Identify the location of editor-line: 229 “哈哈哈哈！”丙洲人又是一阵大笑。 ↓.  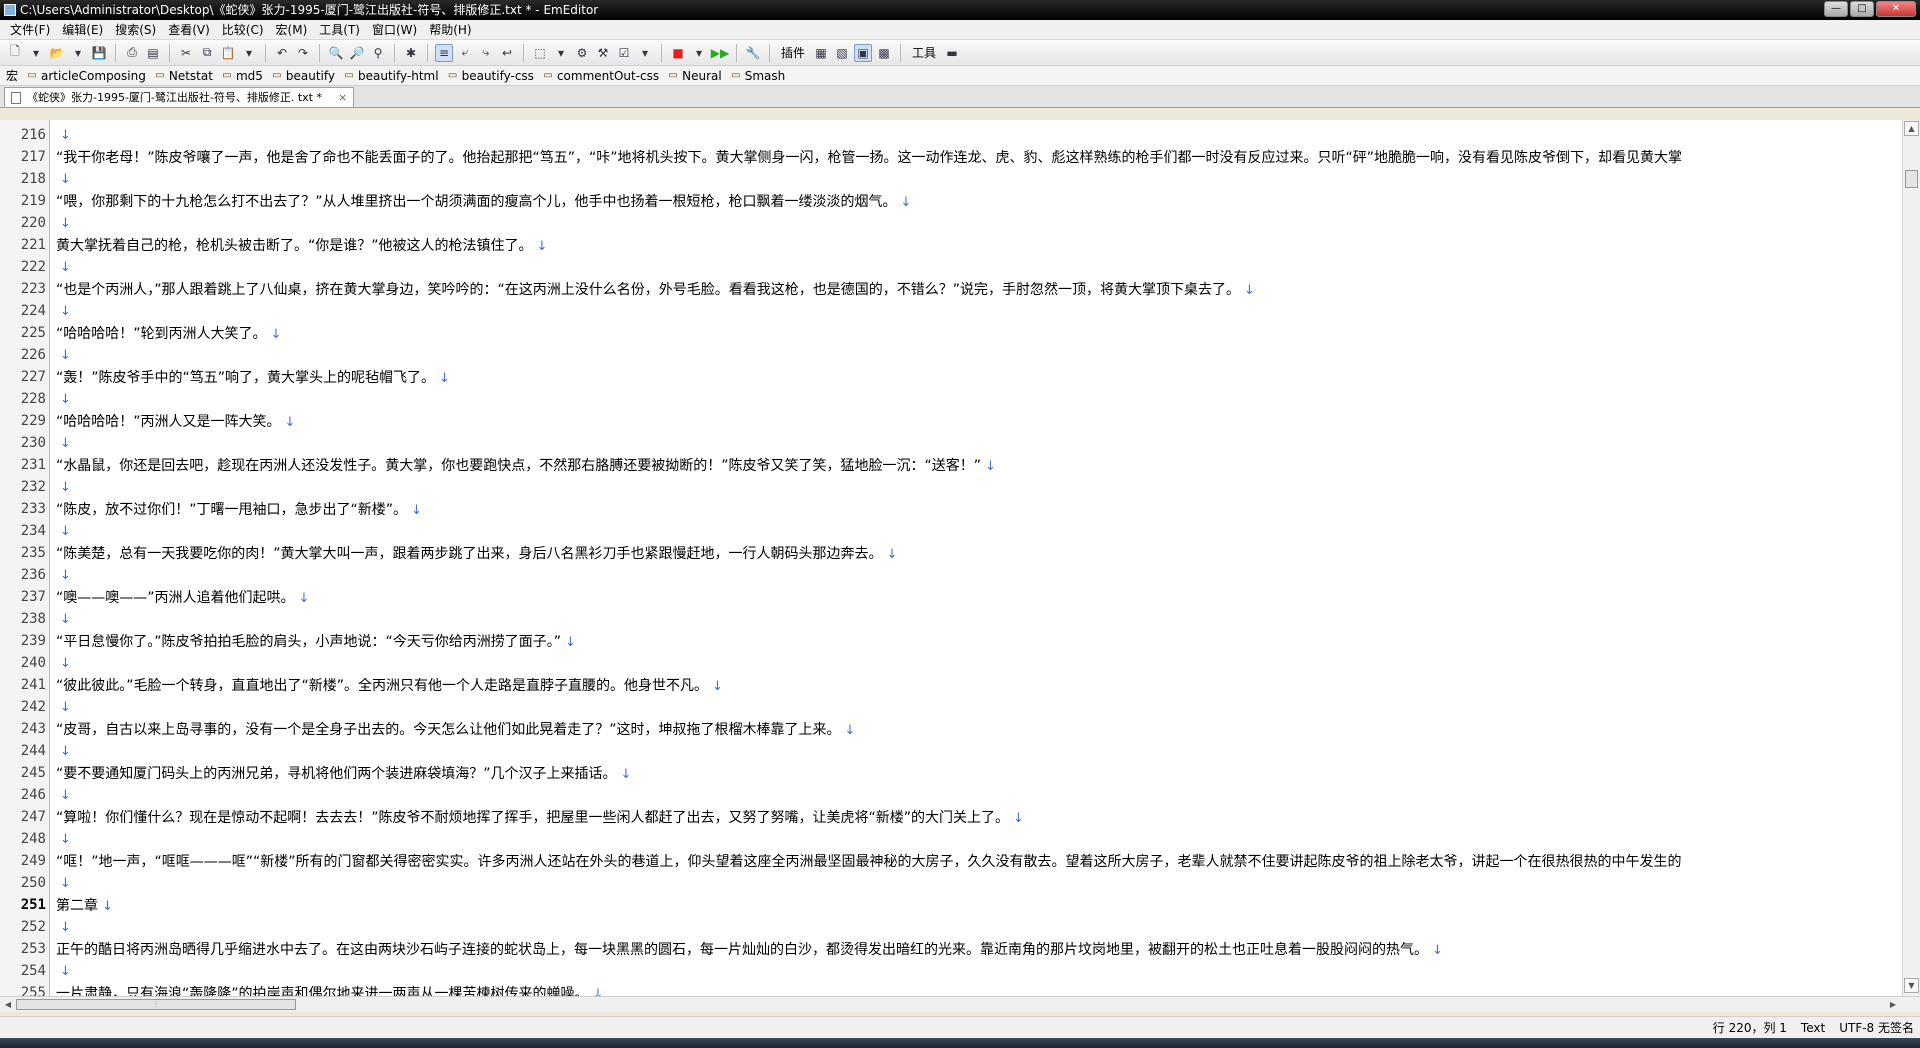
(950, 421).